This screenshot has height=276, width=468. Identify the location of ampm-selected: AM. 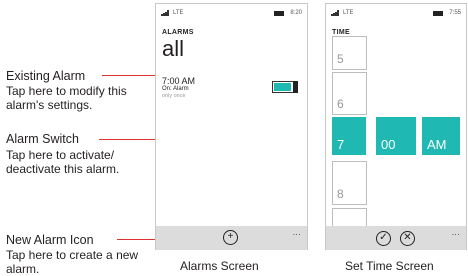
(441, 136).